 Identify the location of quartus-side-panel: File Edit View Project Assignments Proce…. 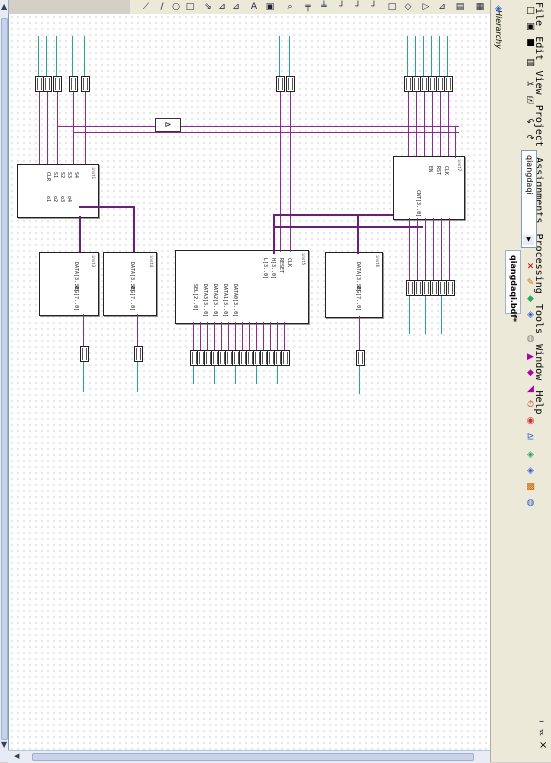
(520, 381).